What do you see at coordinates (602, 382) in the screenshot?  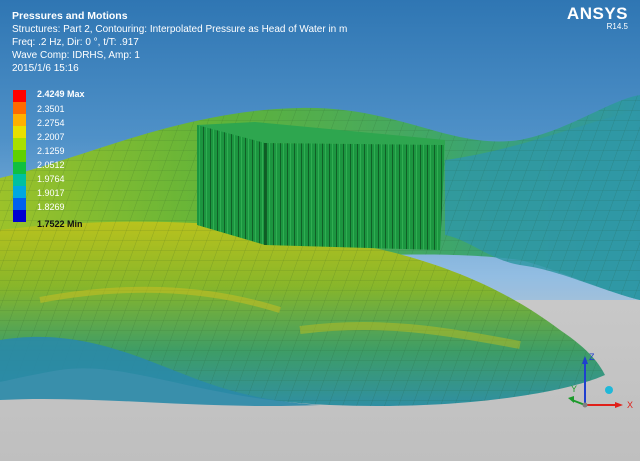 I see `axis-triad: Z Y X` at bounding box center [602, 382].